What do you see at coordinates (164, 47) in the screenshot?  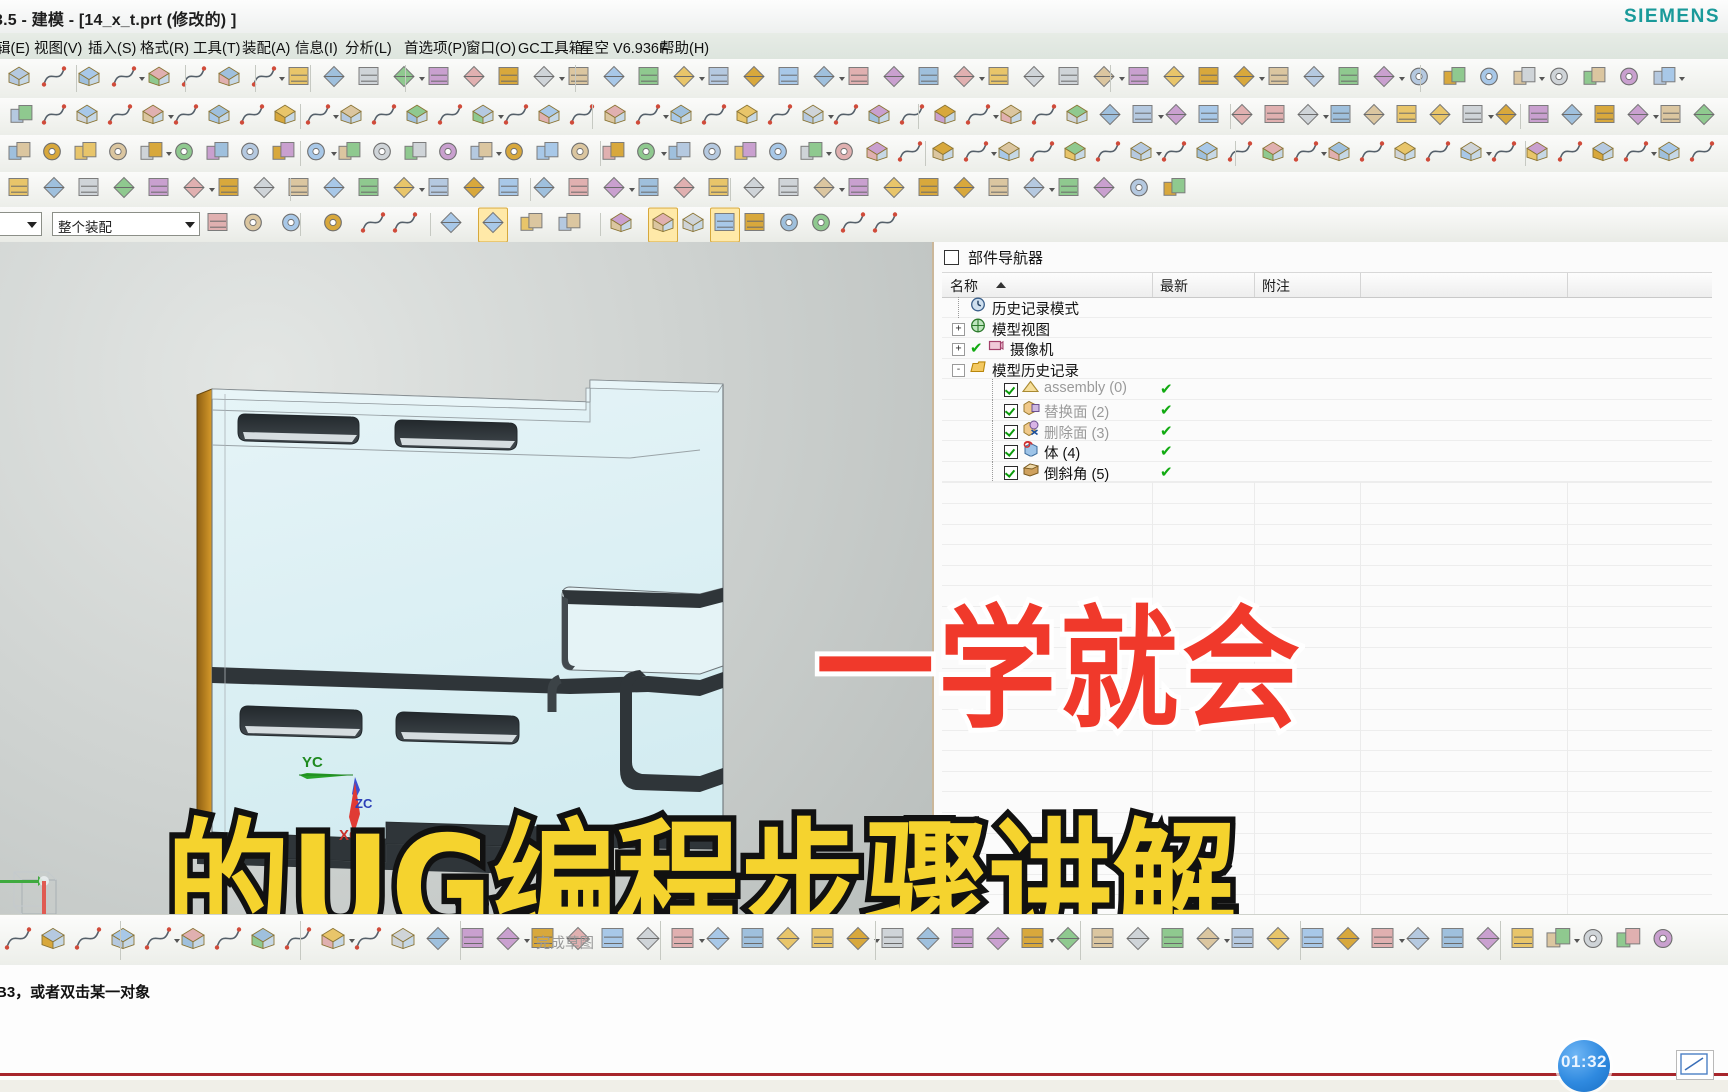 I see `menu-item-format: 格式(R)` at bounding box center [164, 47].